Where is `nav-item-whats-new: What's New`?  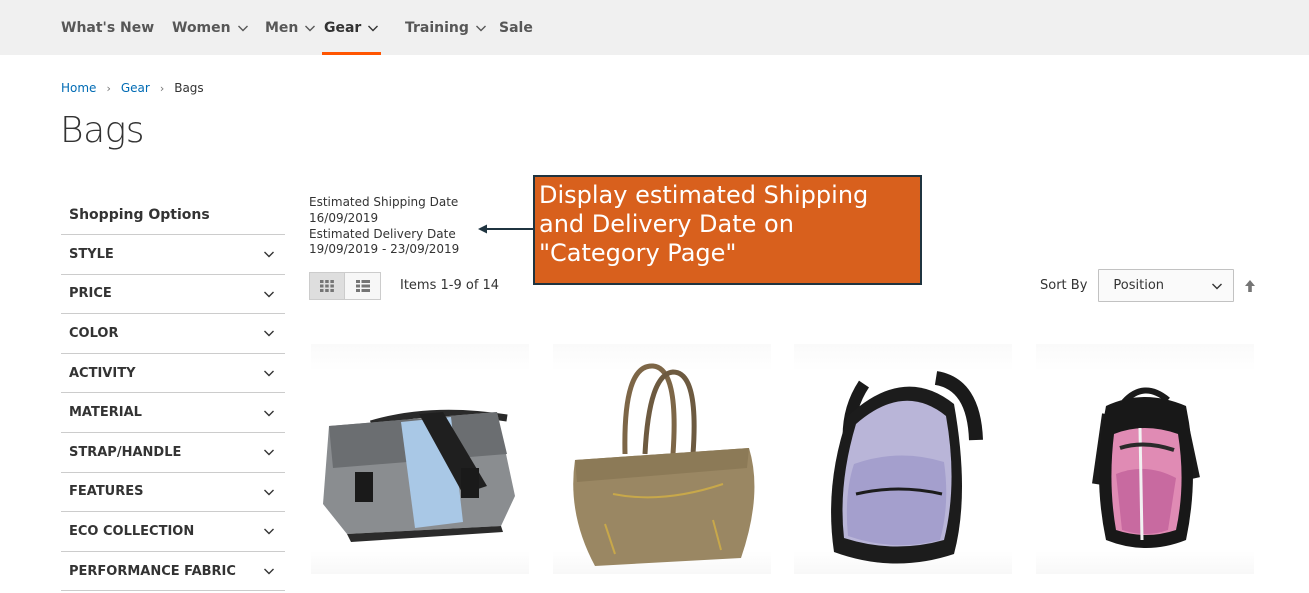 nav-item-whats-new: What's New is located at coordinates (107, 27).